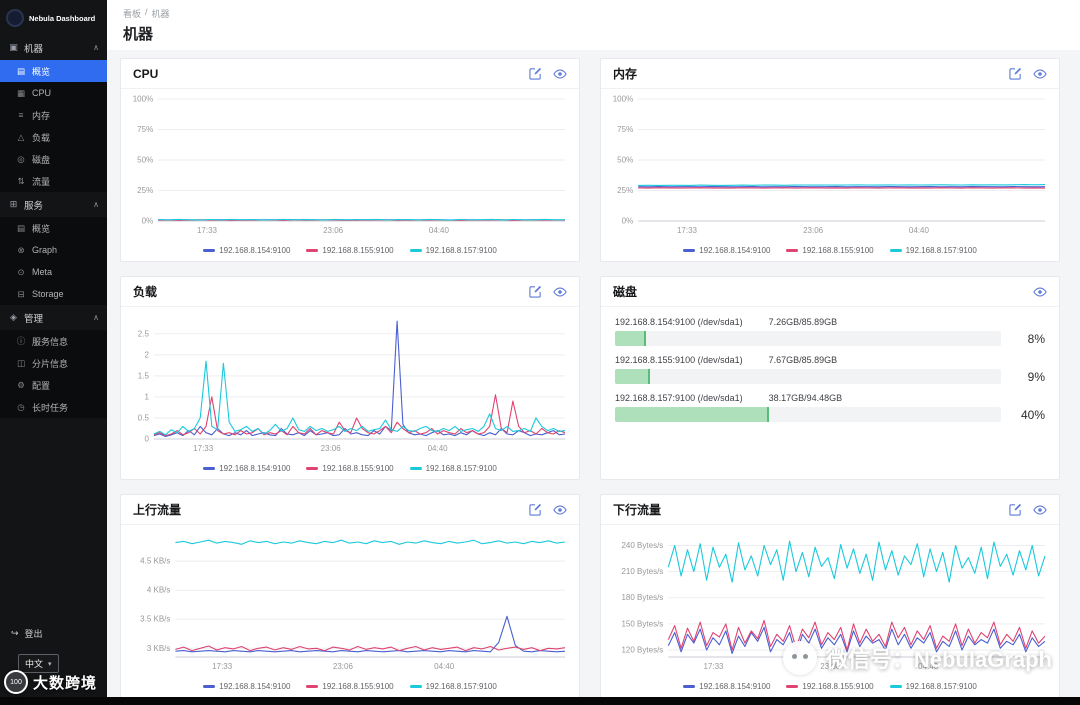  Describe the element at coordinates (630, 338) in the screenshot. I see `disk-usage-fill` at that location.